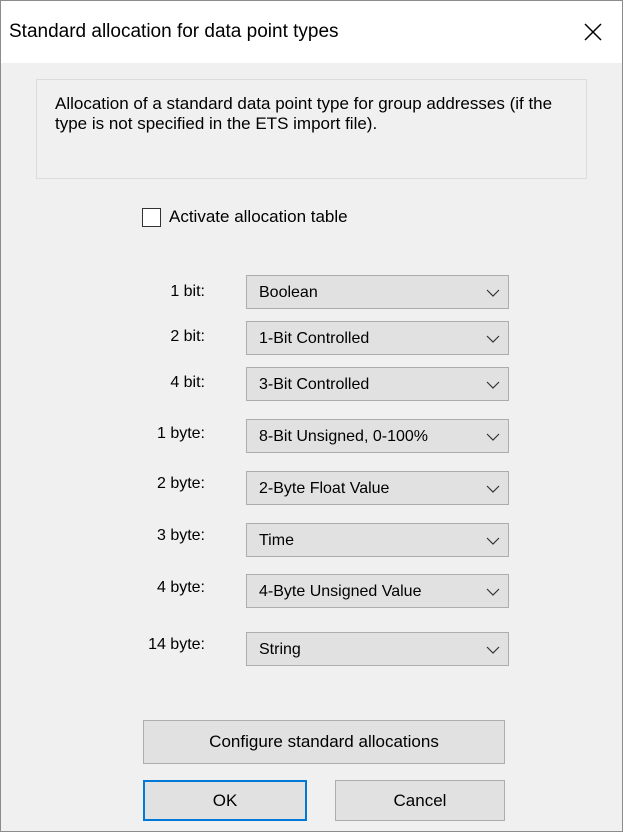  I want to click on select-1-byte: 8-Bit Unsigned, 0-100%, so click(377, 436).